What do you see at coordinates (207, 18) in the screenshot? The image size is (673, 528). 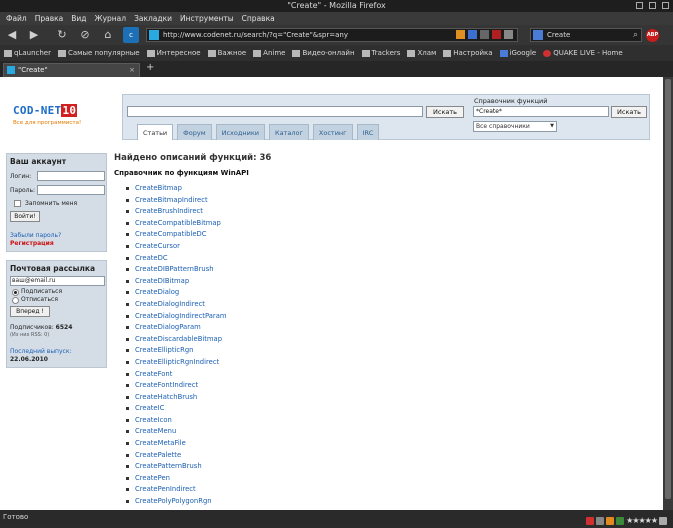 I see `menu-tools: Инструменты` at bounding box center [207, 18].